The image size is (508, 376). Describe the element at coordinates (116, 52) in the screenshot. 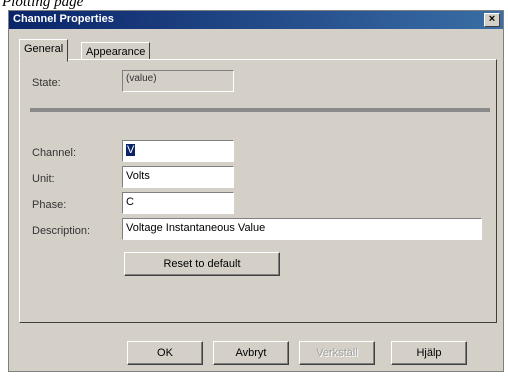

I see `tab-appearance-label: Appearance` at that location.